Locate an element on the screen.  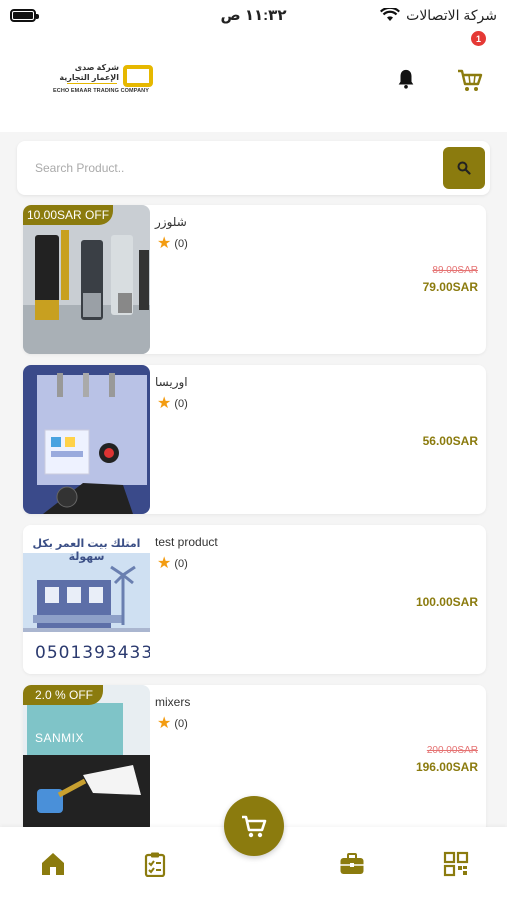
product-price: 196.00SAR is located at coordinates (446, 767).